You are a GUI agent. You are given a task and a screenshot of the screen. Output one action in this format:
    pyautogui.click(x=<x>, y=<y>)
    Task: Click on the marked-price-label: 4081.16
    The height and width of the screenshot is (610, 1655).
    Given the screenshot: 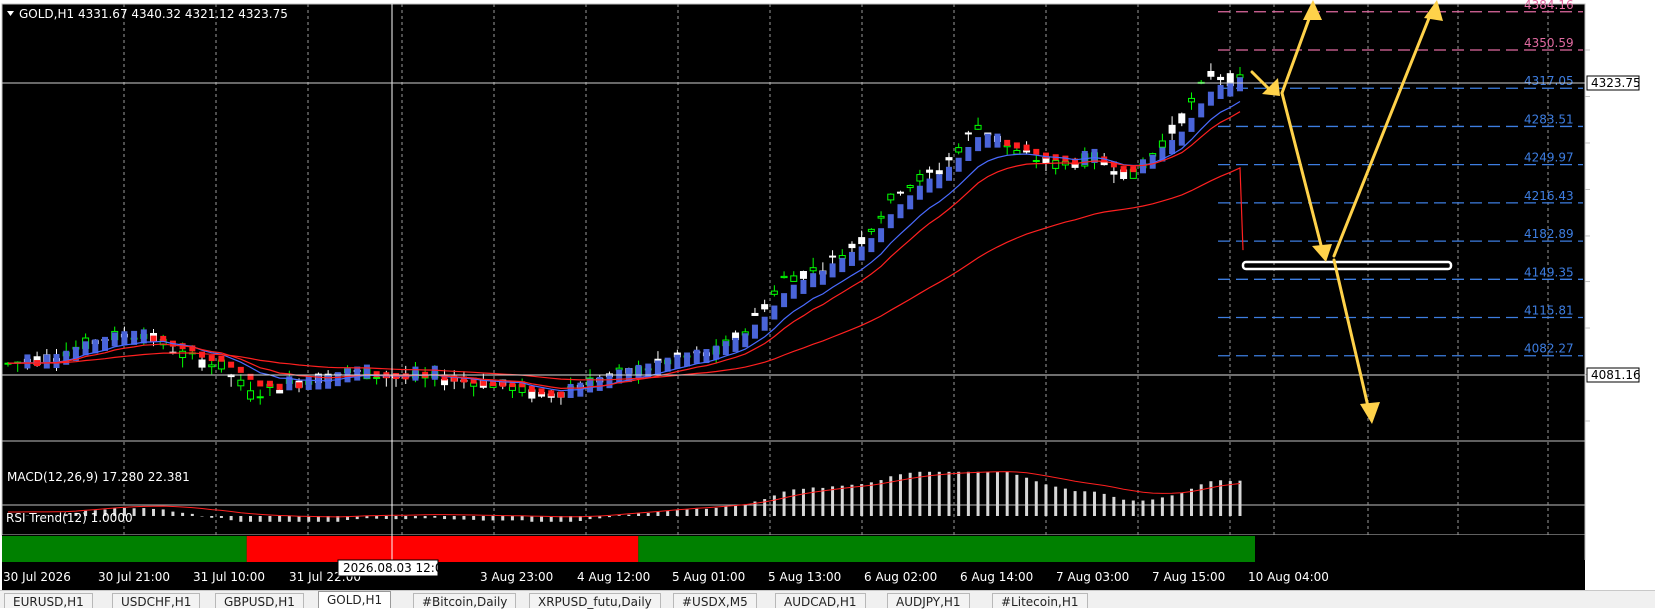 What is the action you would take?
    pyautogui.click(x=1616, y=375)
    